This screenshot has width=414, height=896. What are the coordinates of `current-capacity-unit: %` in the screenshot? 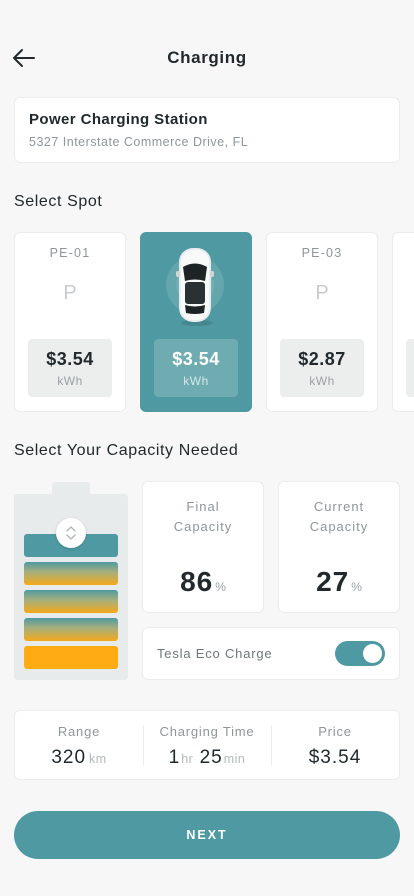 It's located at (356, 587).